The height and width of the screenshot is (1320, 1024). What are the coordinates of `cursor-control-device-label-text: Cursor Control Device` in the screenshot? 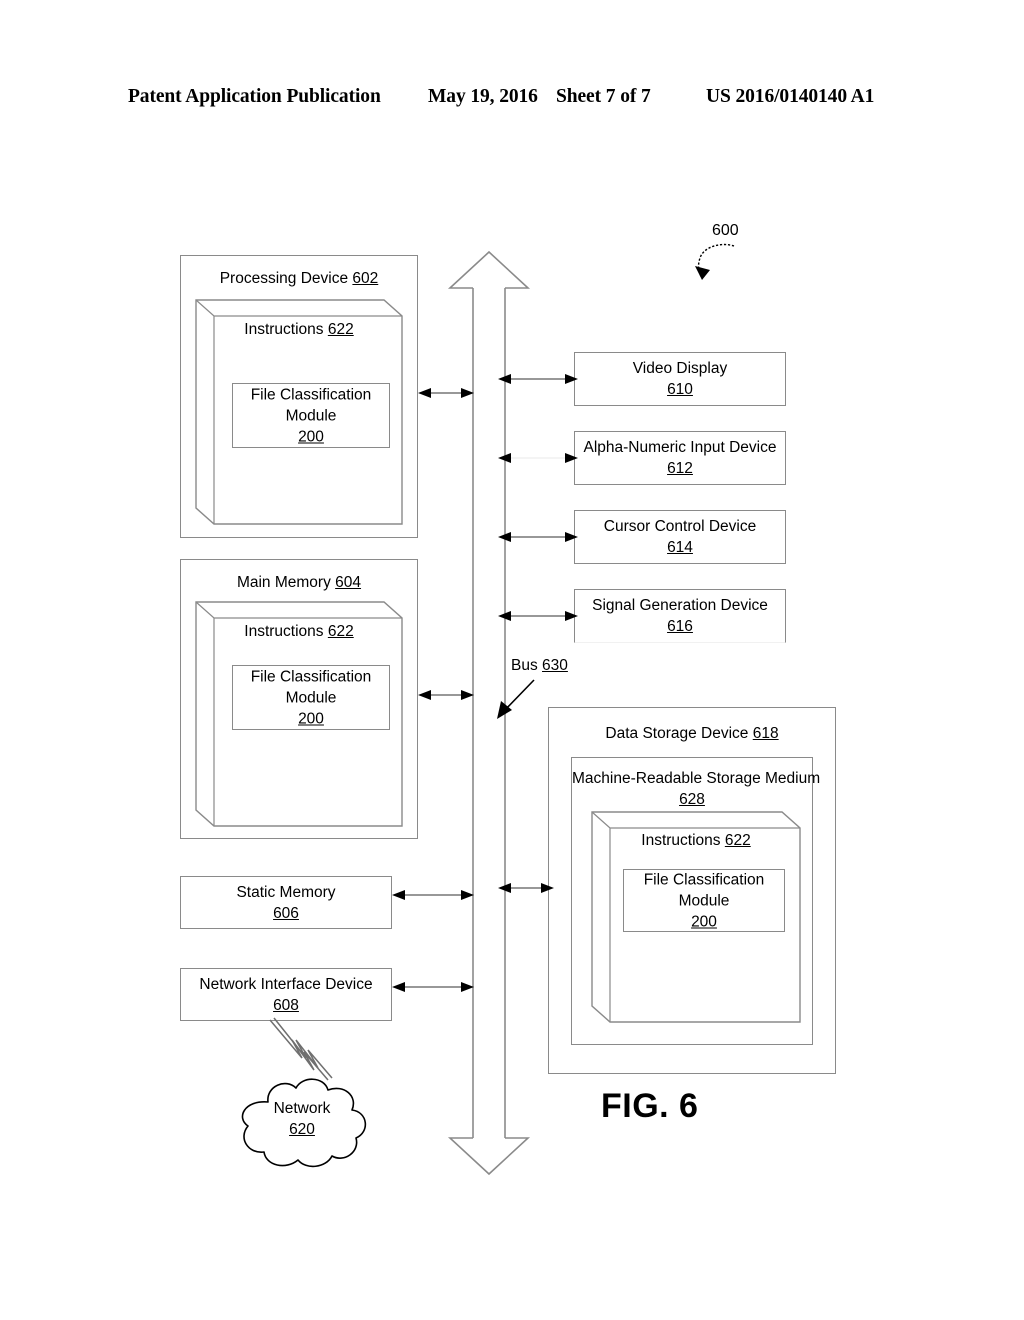 It's located at (680, 526).